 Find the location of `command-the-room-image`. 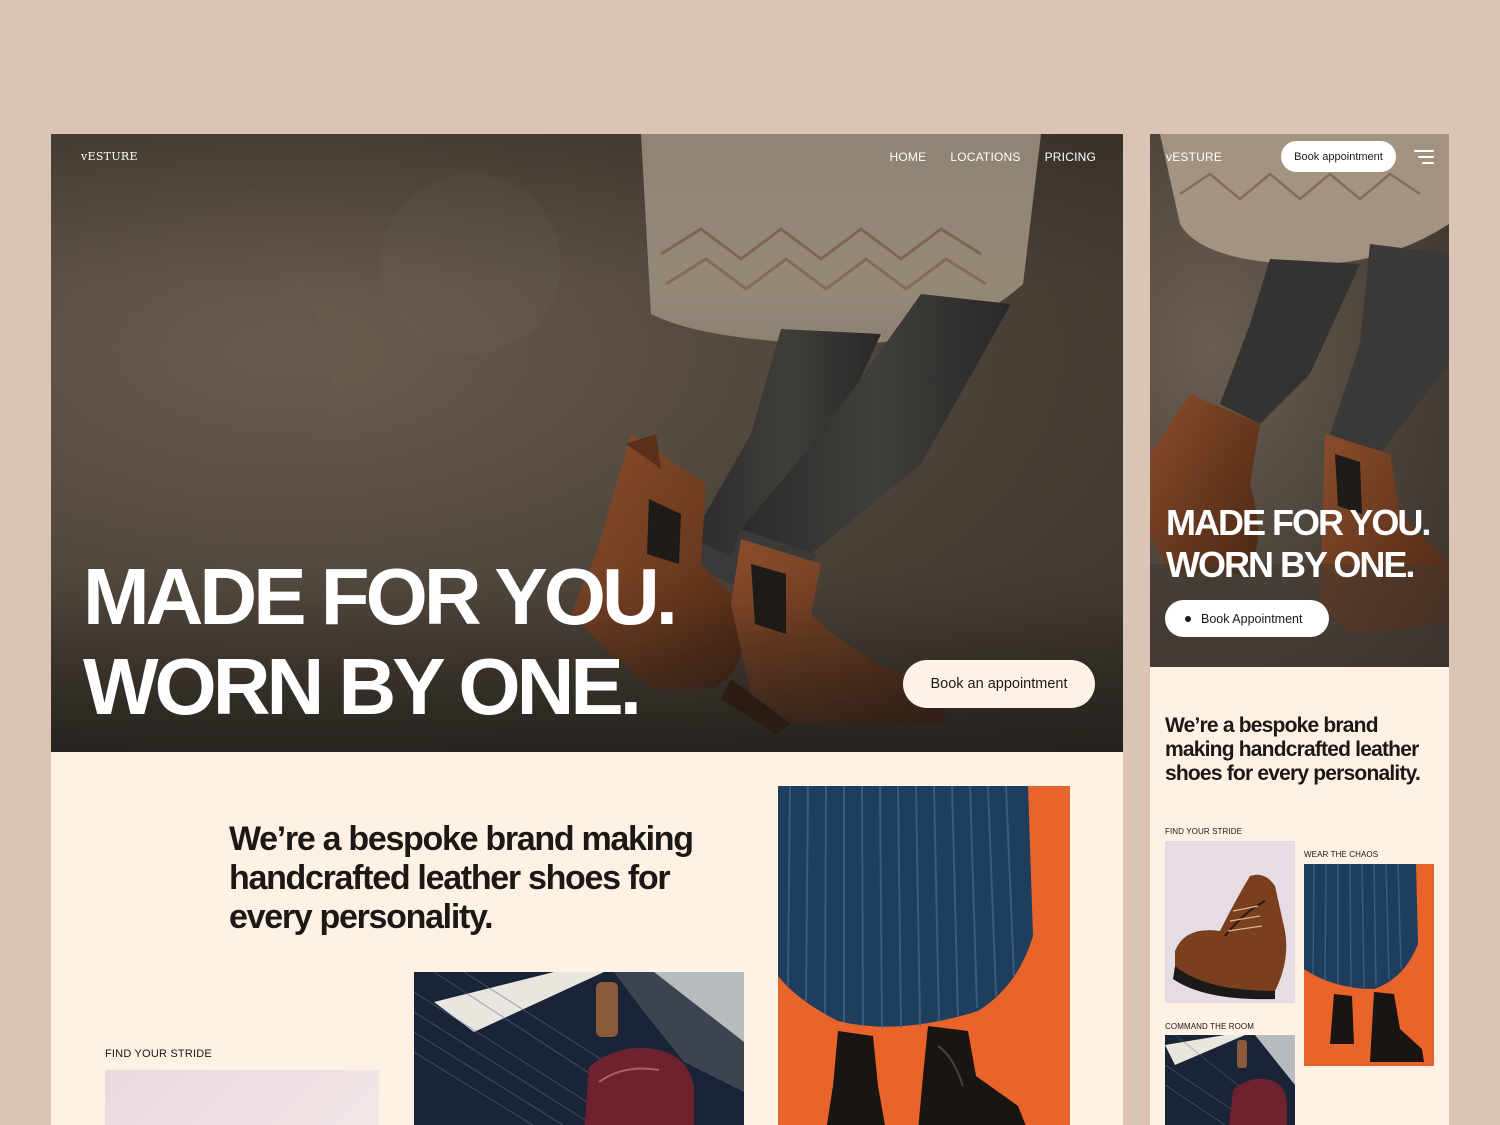

command-the-room-image is located at coordinates (579, 1048).